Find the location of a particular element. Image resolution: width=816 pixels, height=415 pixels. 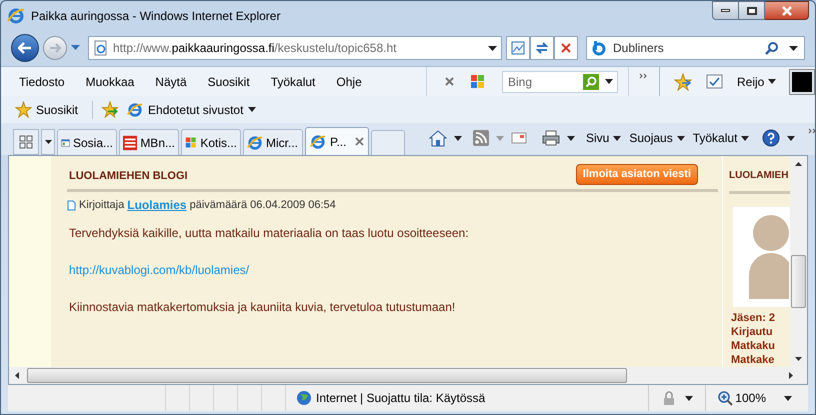

close-button is located at coordinates (787, 10).